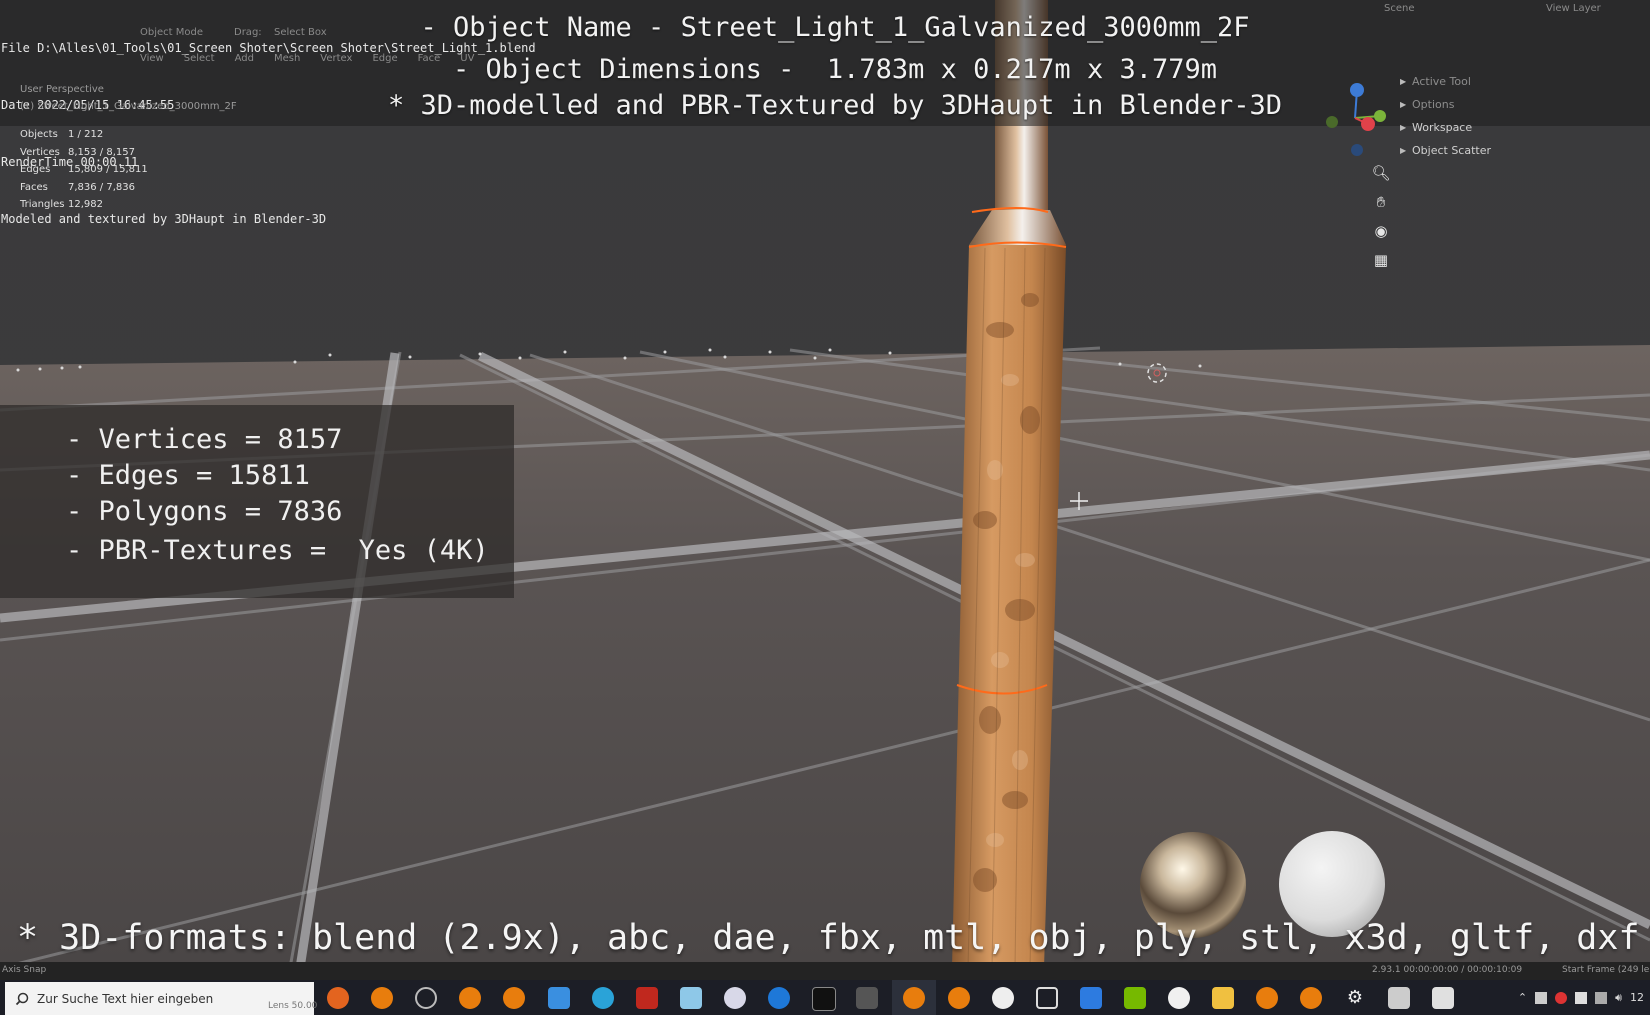 The width and height of the screenshot is (1650, 1015). I want to click on search-icon, so click(22, 998).